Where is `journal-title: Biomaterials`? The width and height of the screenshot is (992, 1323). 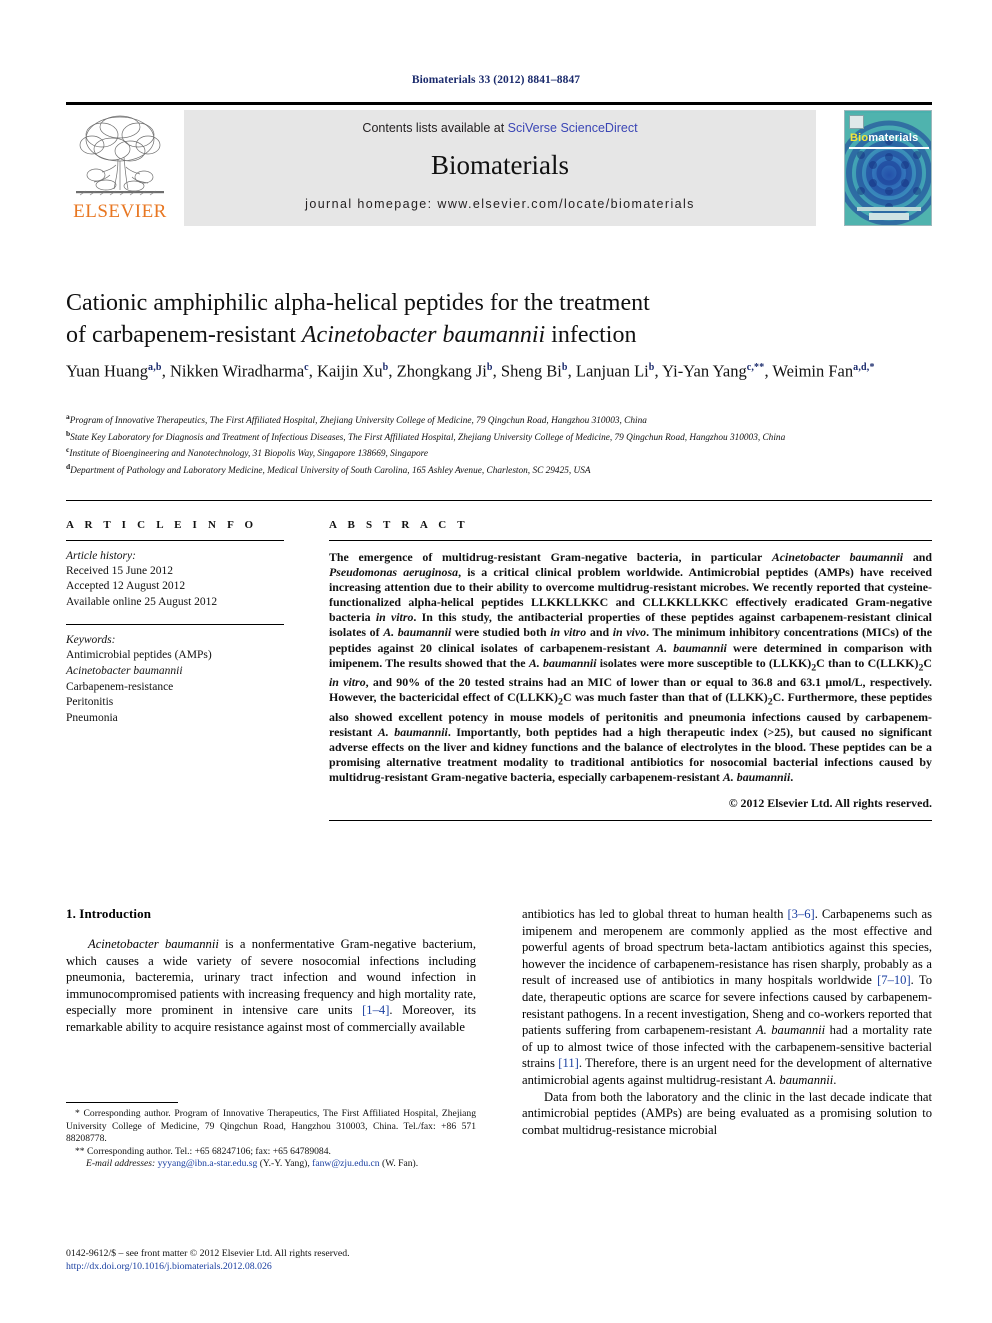 journal-title: Biomaterials is located at coordinates (500, 165).